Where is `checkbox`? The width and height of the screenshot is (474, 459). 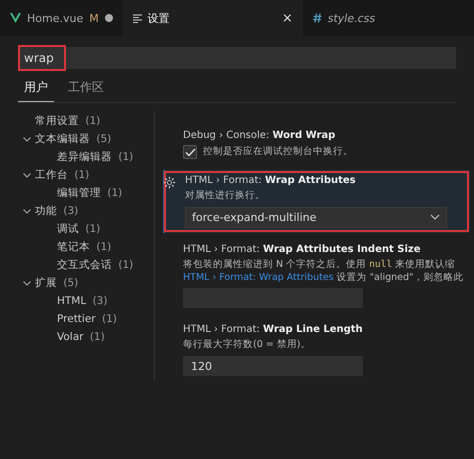 checkbox is located at coordinates (190, 152).